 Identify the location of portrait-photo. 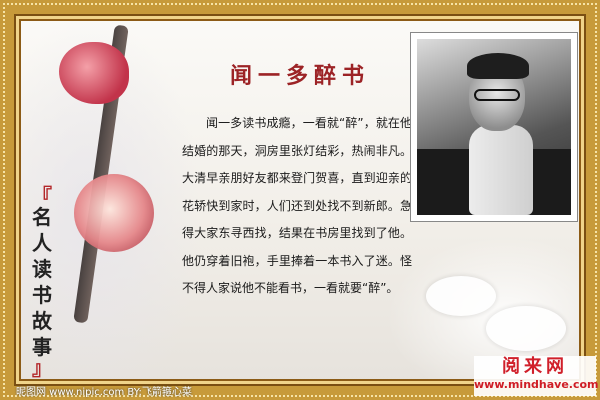
(494, 127).